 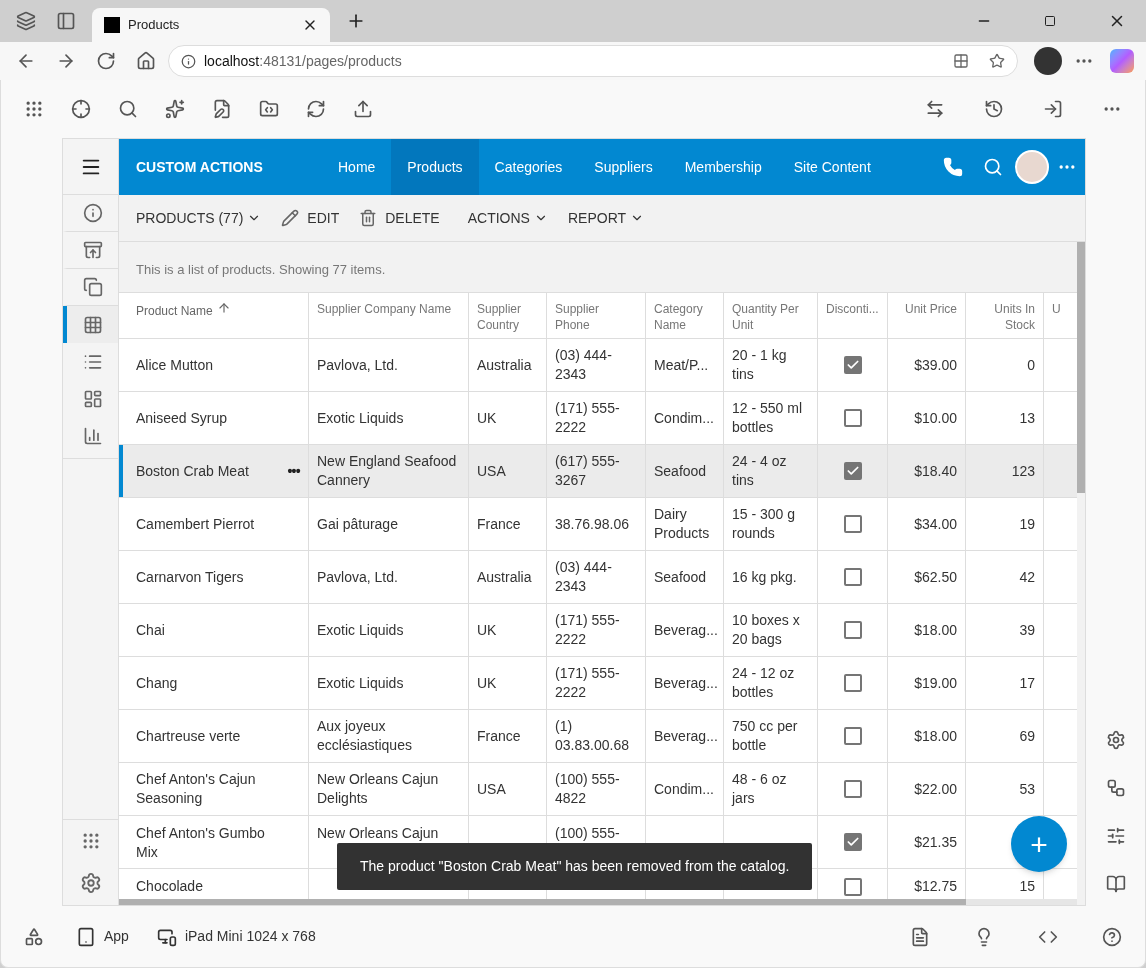 I want to click on table-cell: $12.75, so click(x=935, y=886).